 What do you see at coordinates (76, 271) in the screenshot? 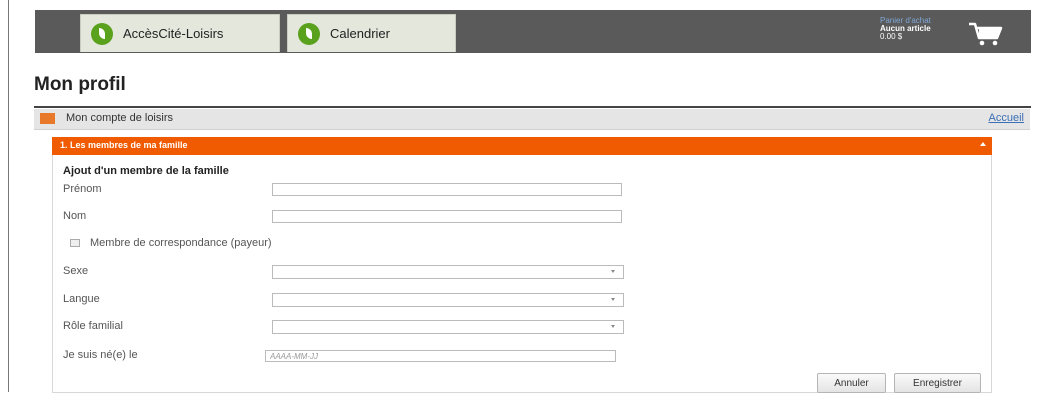
I see `sex-label: Sexe` at bounding box center [76, 271].